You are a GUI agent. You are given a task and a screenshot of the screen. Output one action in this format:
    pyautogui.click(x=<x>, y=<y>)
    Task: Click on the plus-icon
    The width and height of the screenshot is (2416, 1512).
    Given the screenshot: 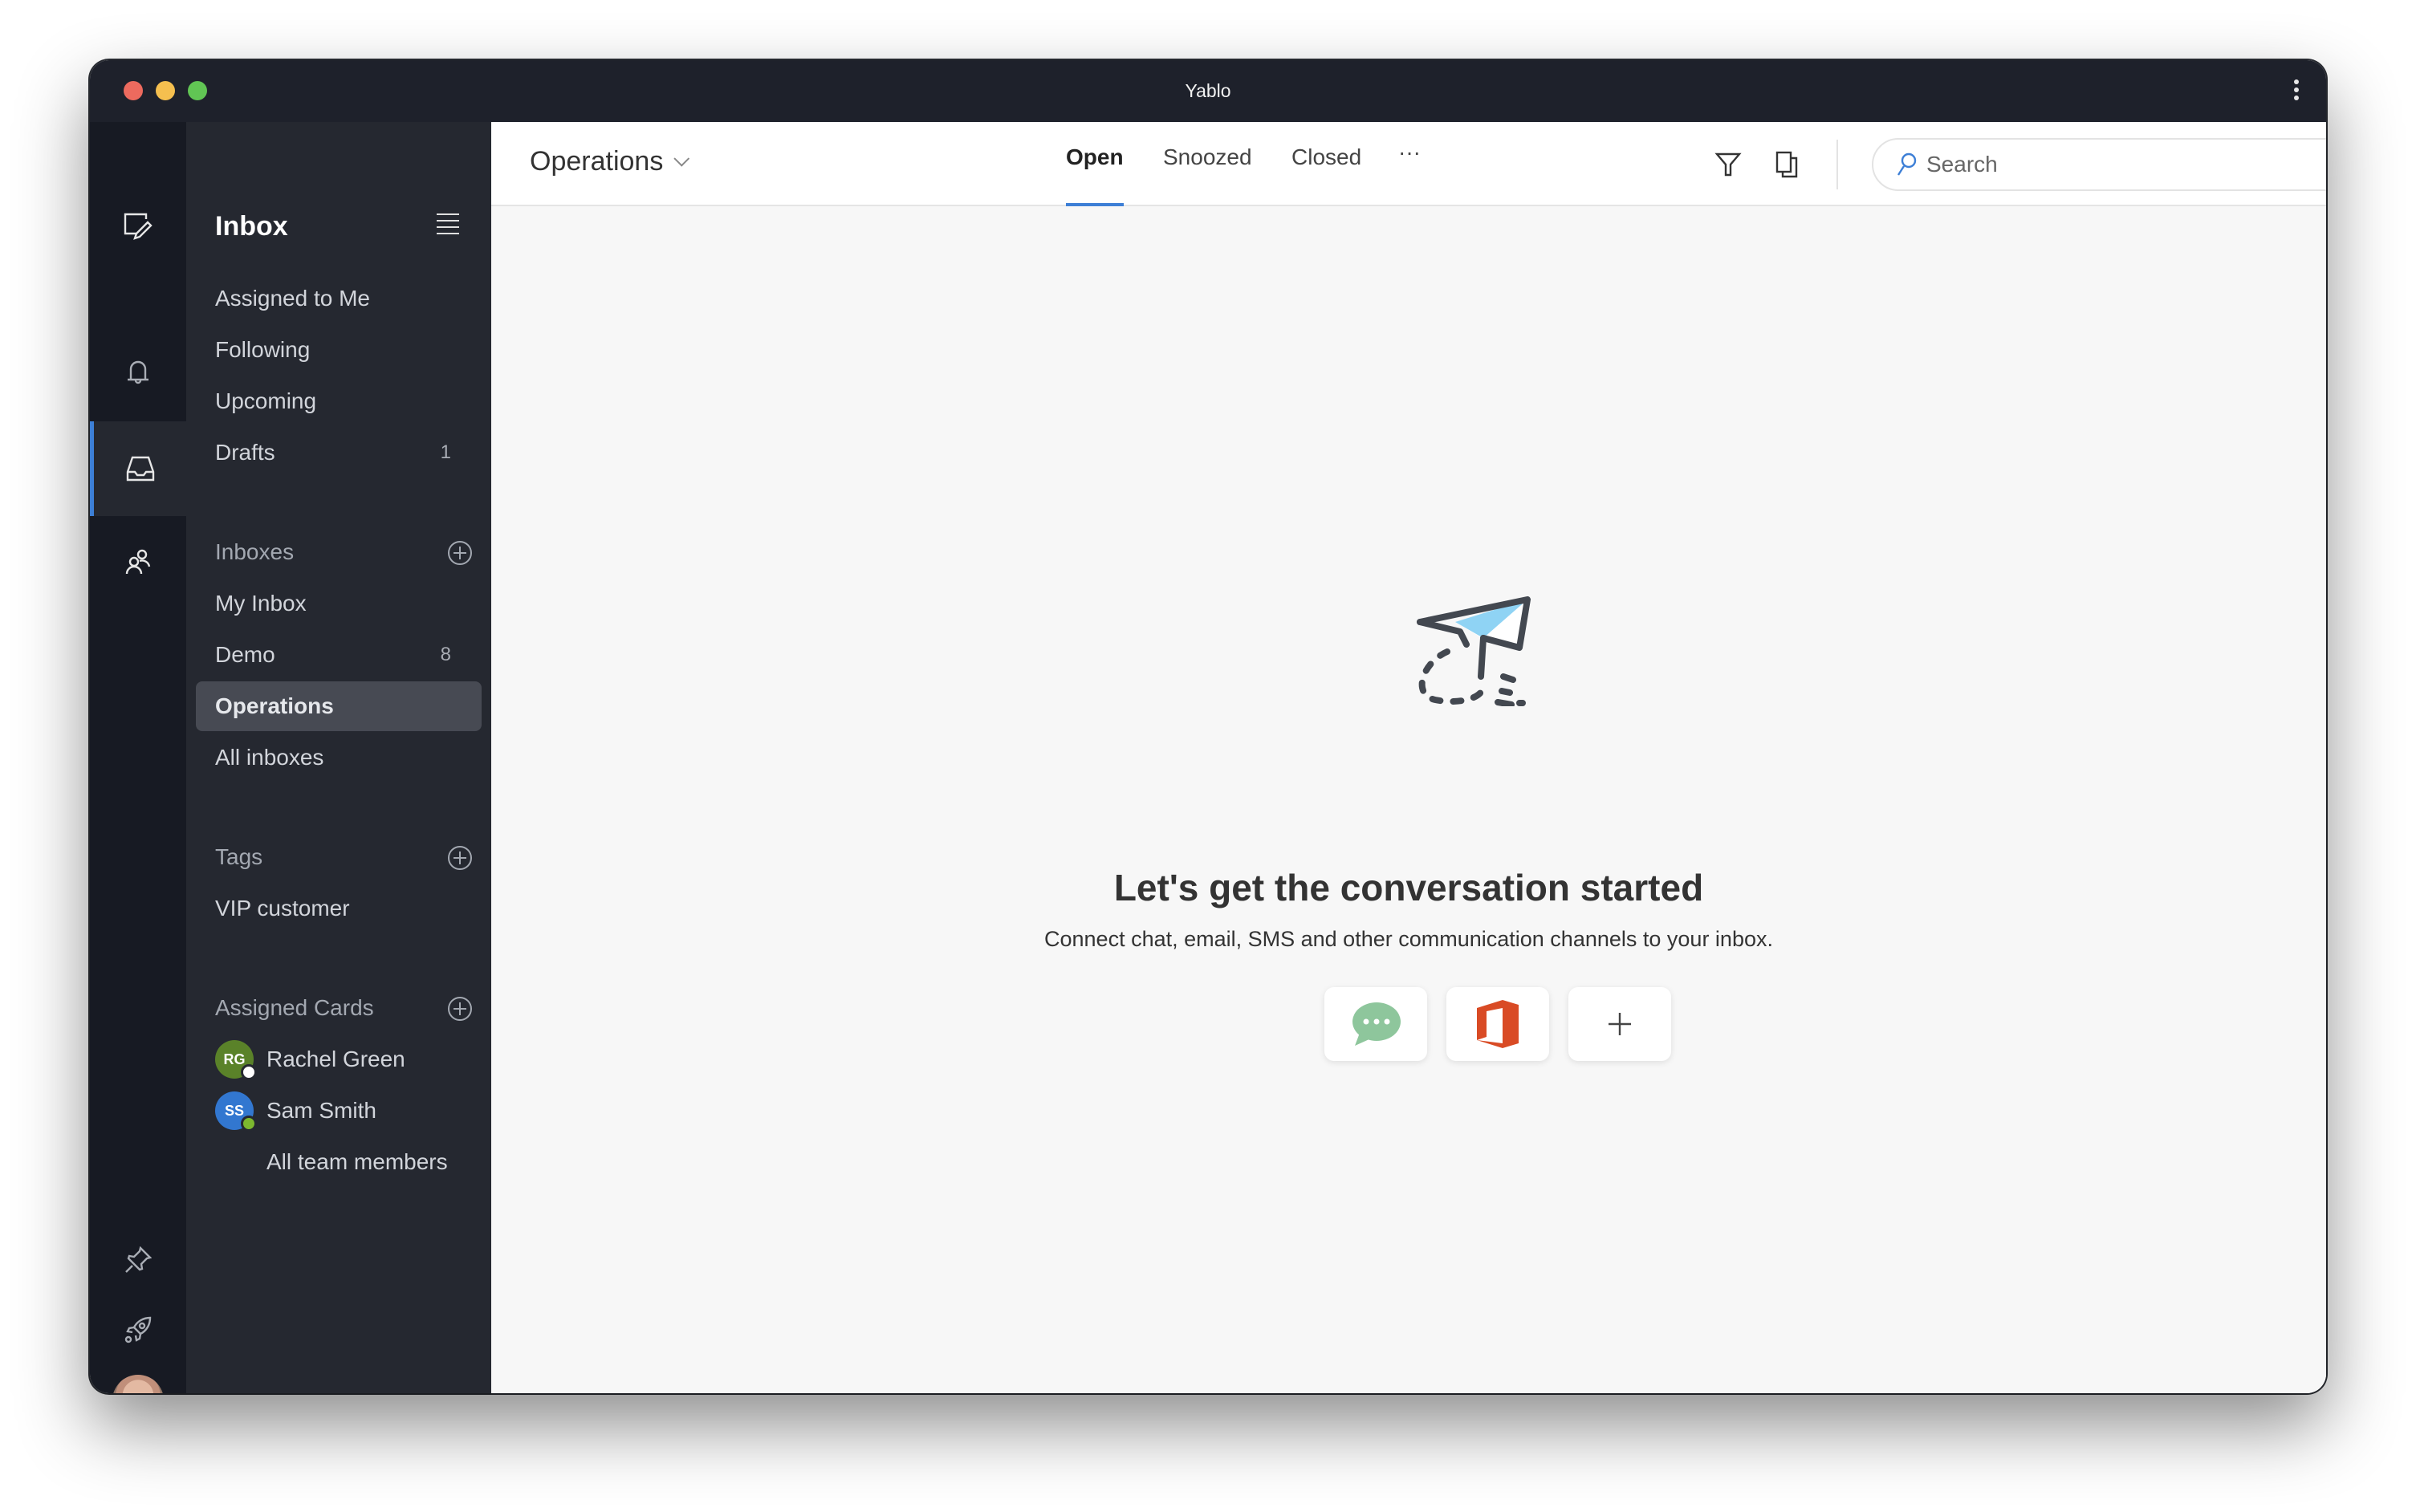 What is the action you would take?
    pyautogui.click(x=1620, y=1024)
    